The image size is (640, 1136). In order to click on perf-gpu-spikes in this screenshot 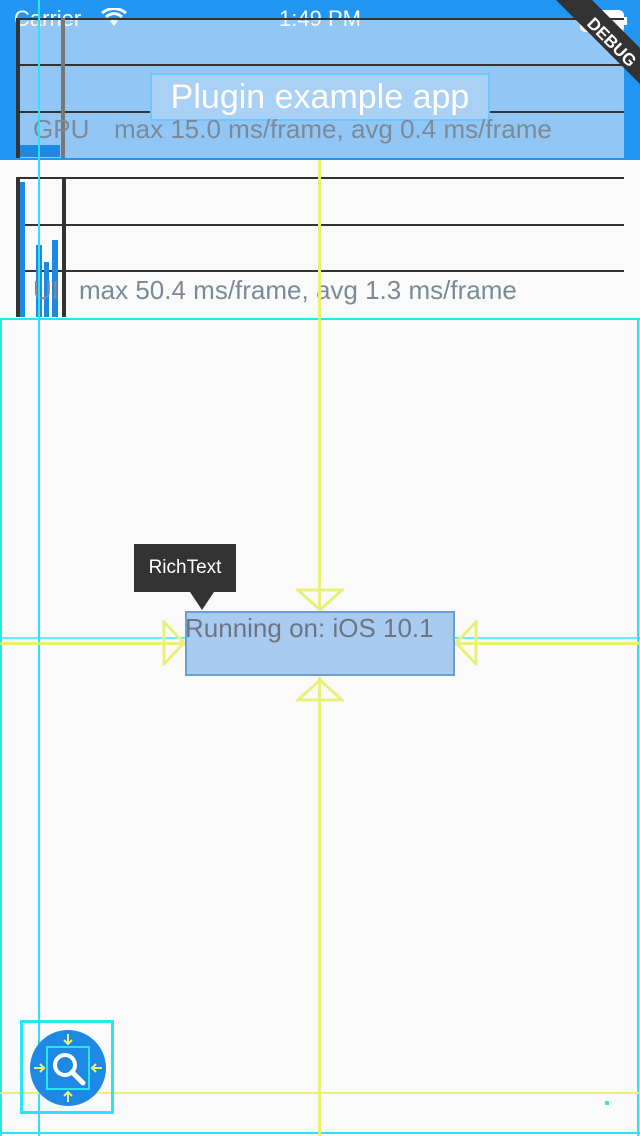, I will do `click(40, 151)`.